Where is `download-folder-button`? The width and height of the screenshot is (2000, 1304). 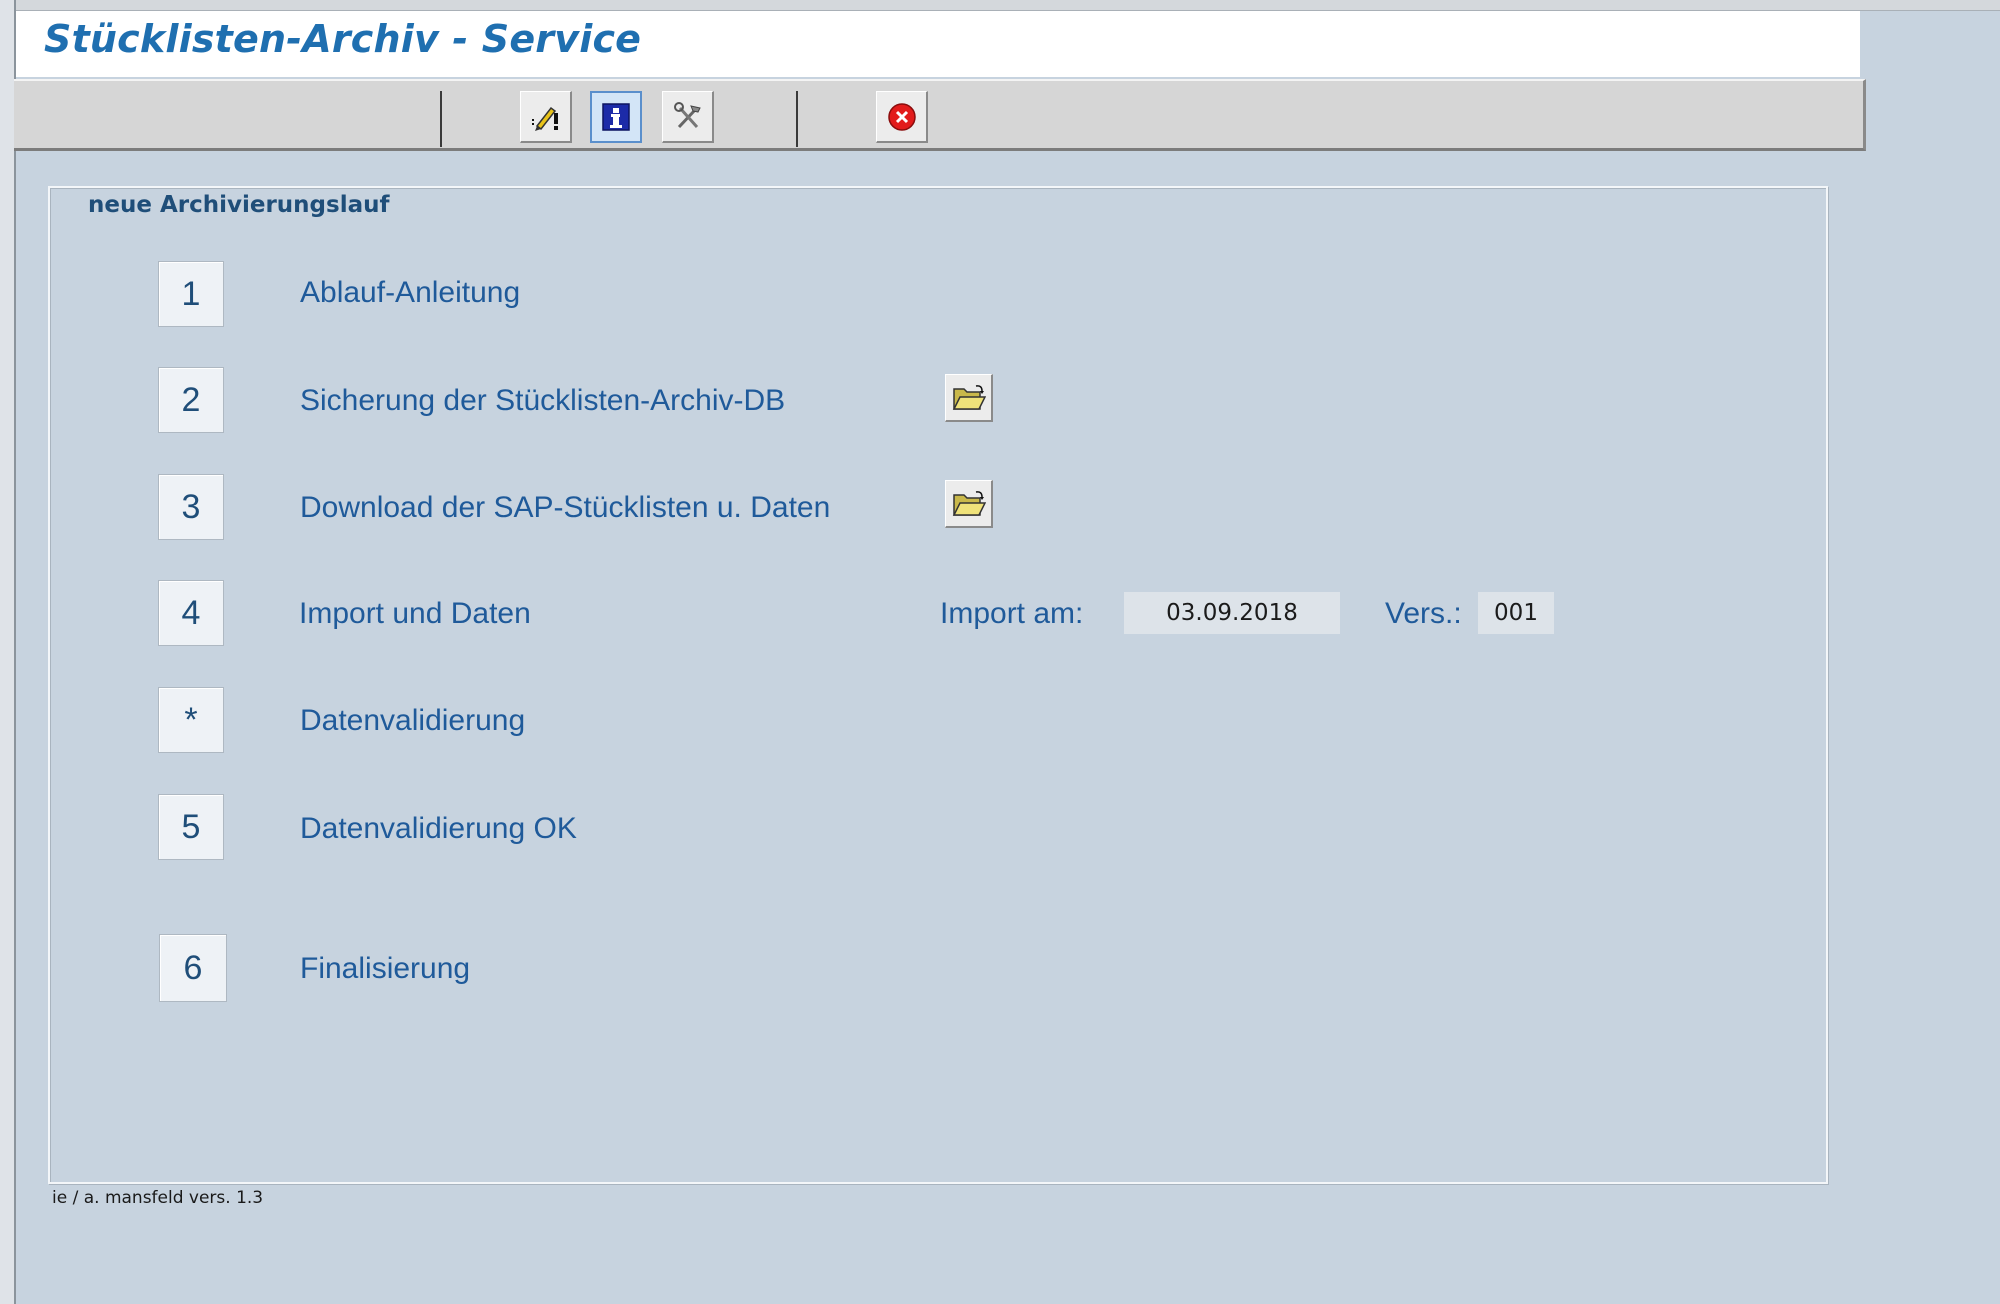
download-folder-button is located at coordinates (969, 504).